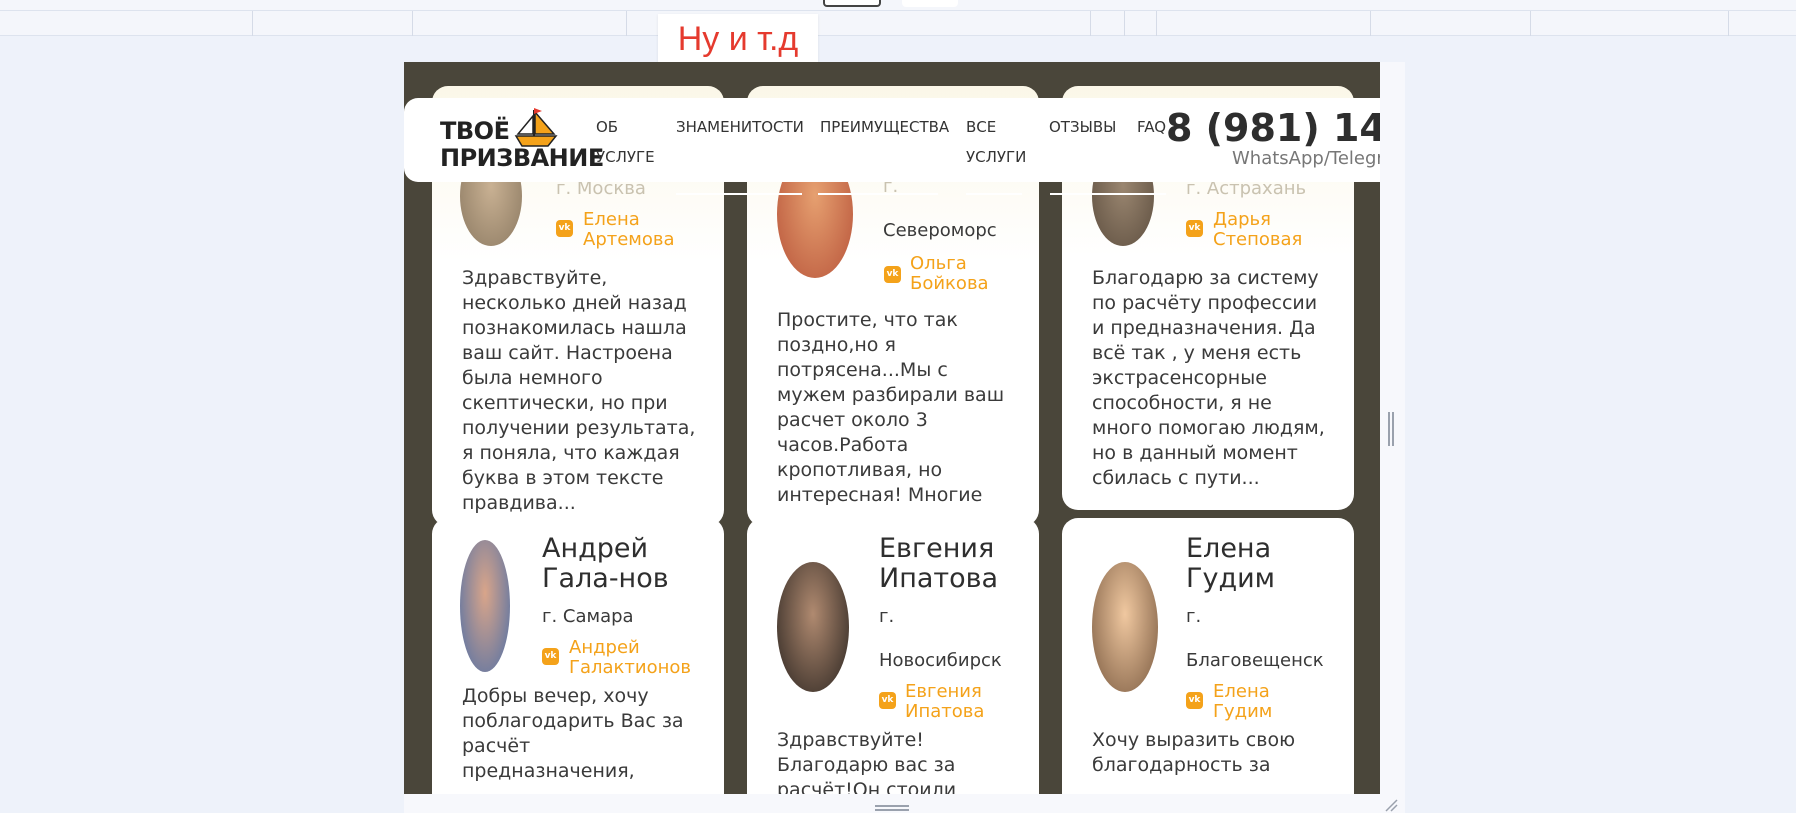 The image size is (1796, 813). Describe the element at coordinates (1306, 158) in the screenshot. I see `messenger-label: WhatsApp/Telegra` at that location.